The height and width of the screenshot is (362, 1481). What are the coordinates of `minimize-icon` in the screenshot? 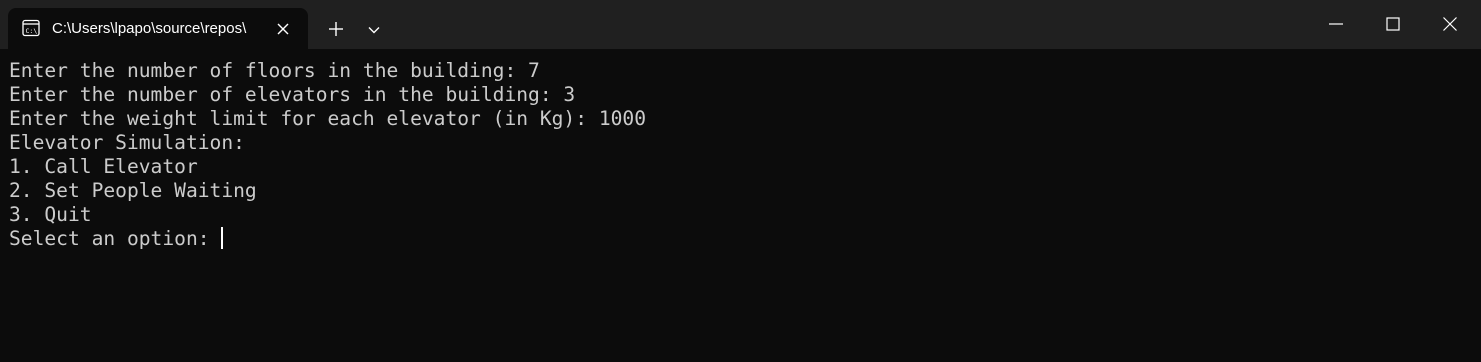 It's located at (1336, 24).